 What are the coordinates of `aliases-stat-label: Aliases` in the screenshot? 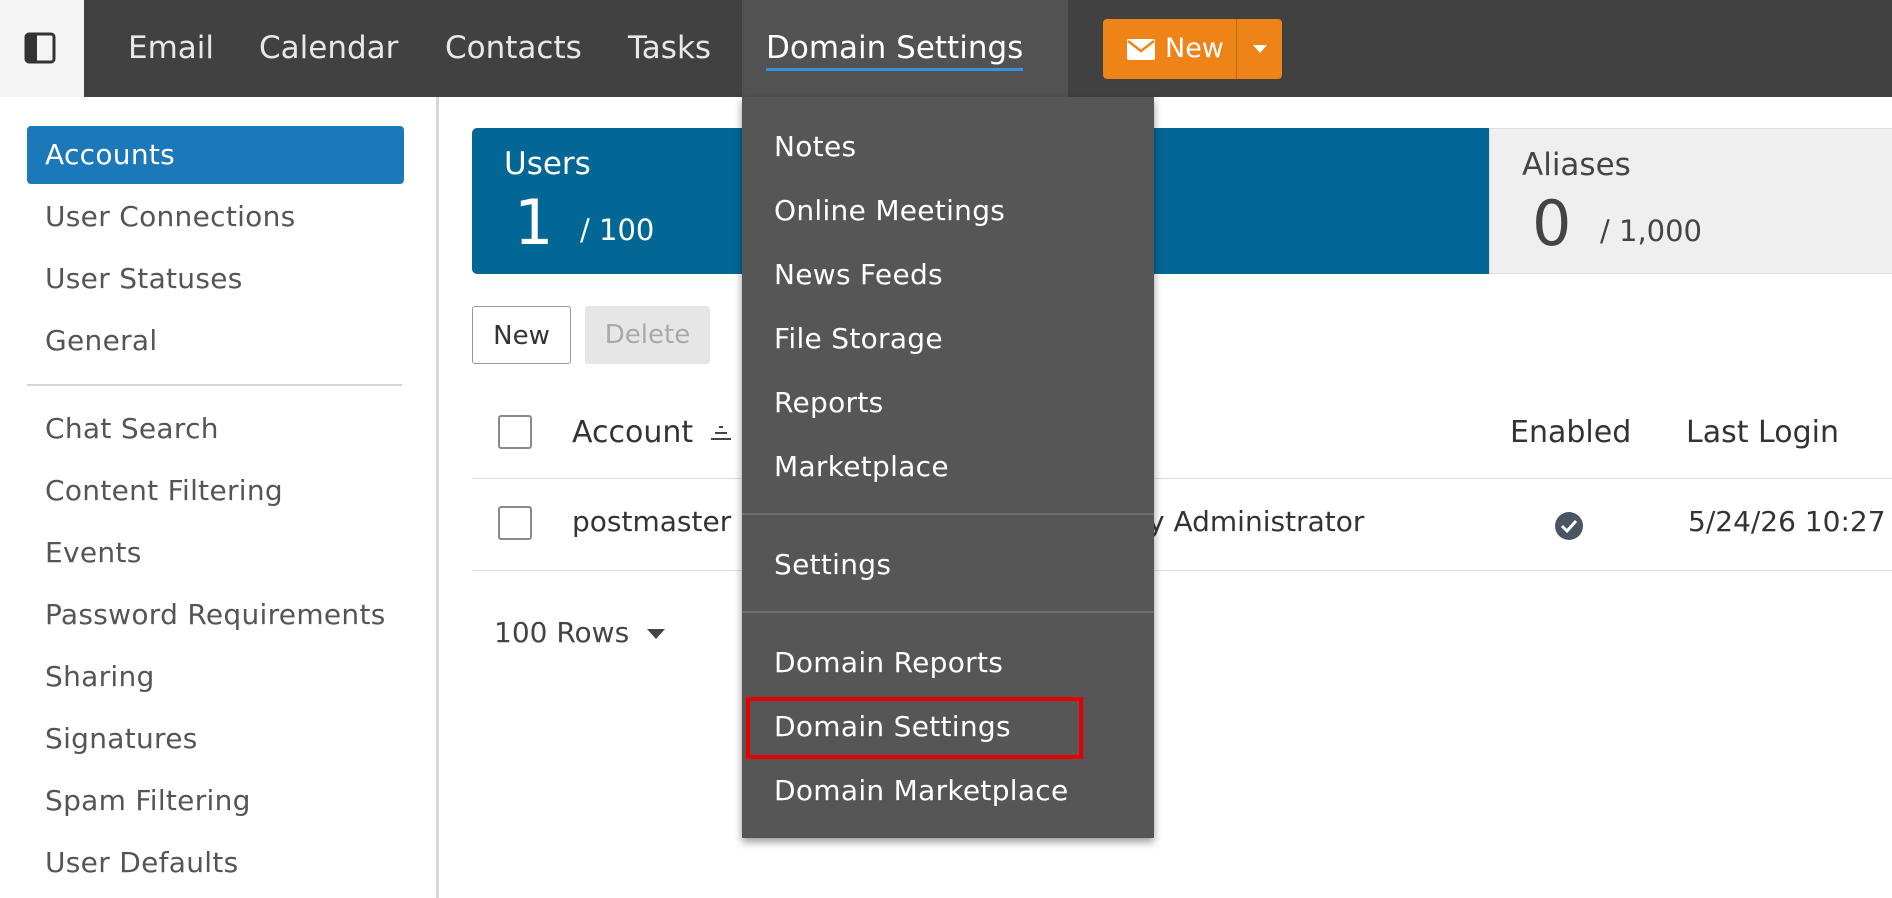 It's located at (1576, 165).